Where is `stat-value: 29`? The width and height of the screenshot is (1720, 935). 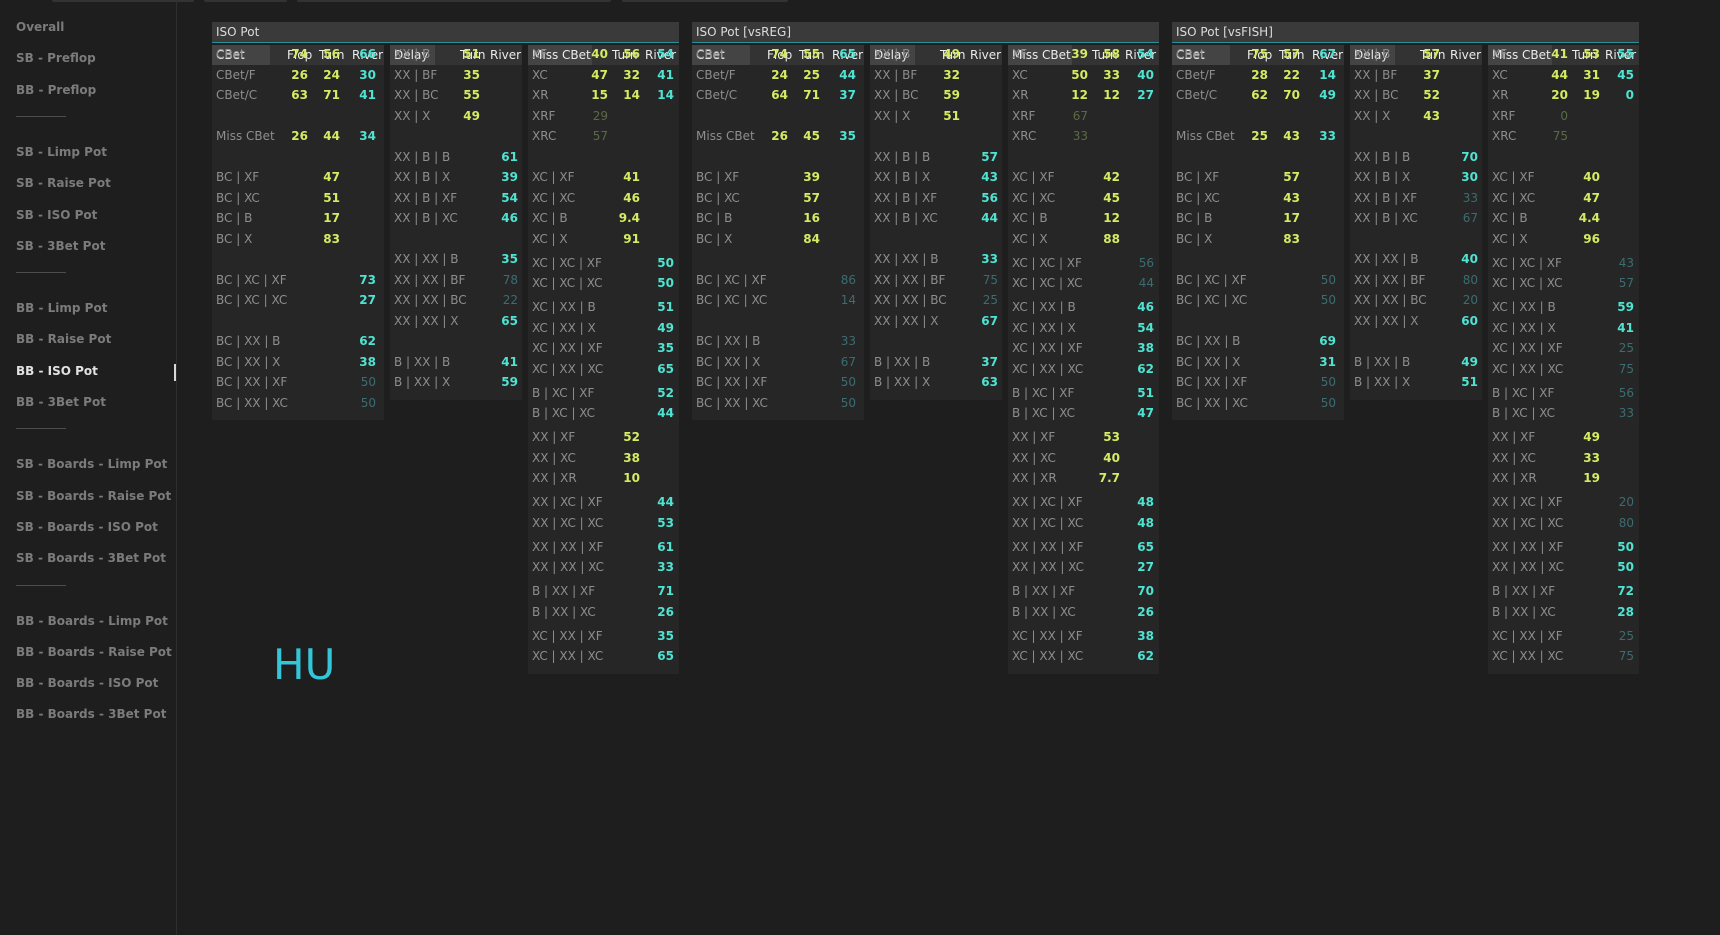
stat-value: 29 is located at coordinates (588, 116).